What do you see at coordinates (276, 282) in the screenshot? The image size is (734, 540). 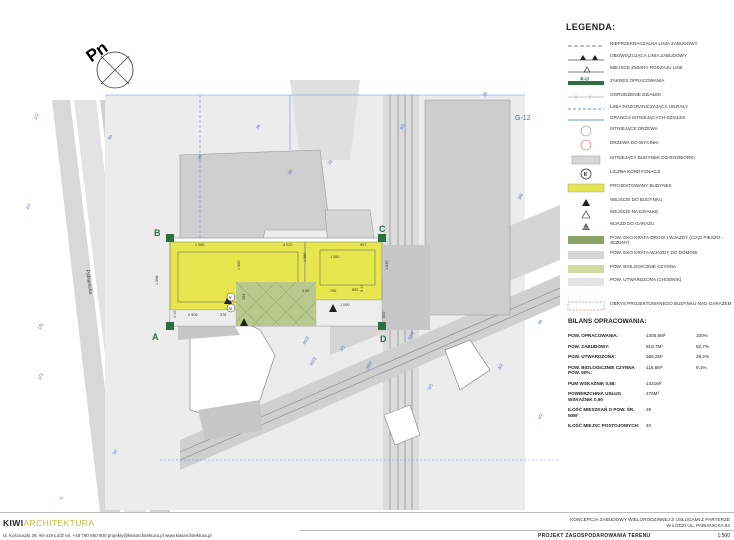 I see `project-site` at bounding box center [276, 282].